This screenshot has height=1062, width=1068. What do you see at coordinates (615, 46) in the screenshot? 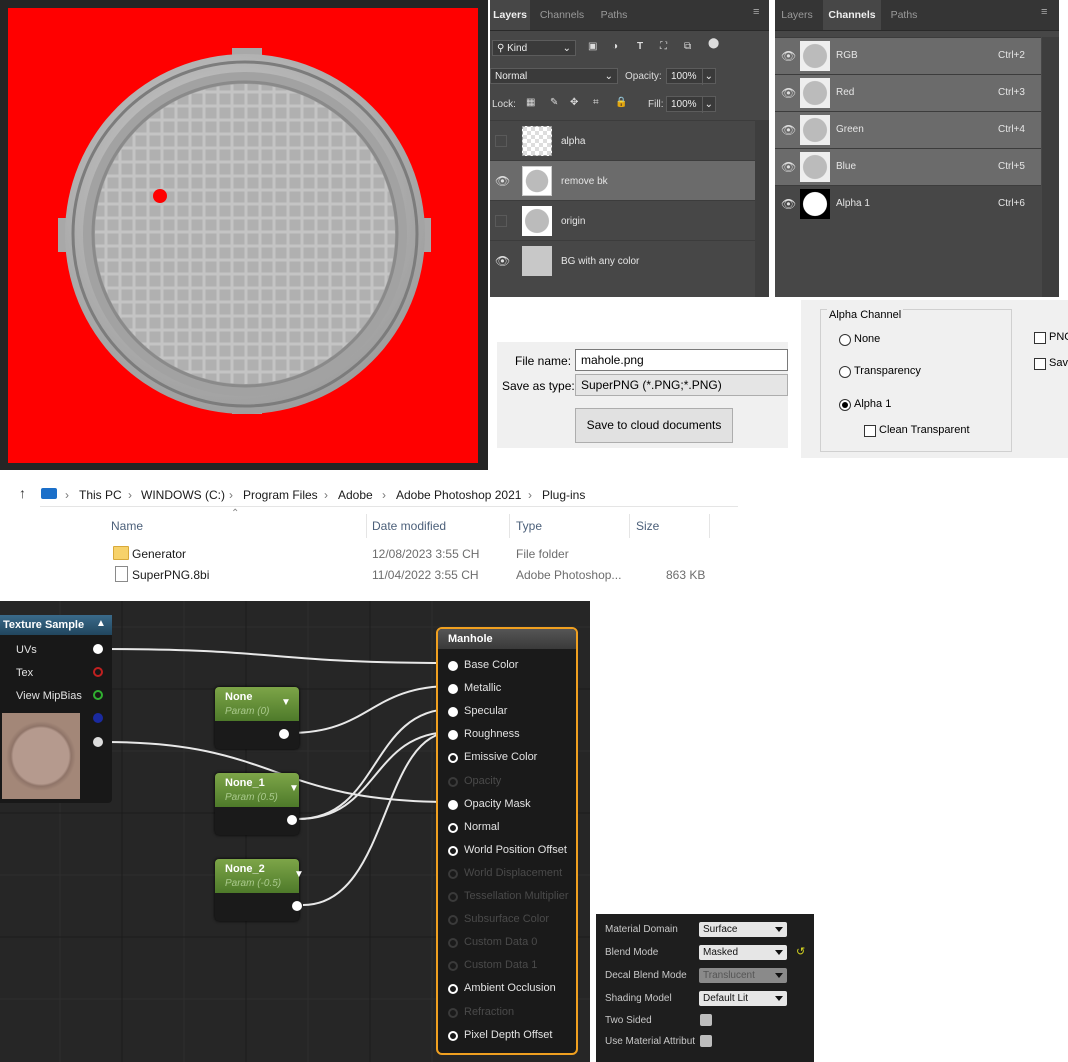
I see `filter-adjustment-icon: ◑` at bounding box center [615, 46].